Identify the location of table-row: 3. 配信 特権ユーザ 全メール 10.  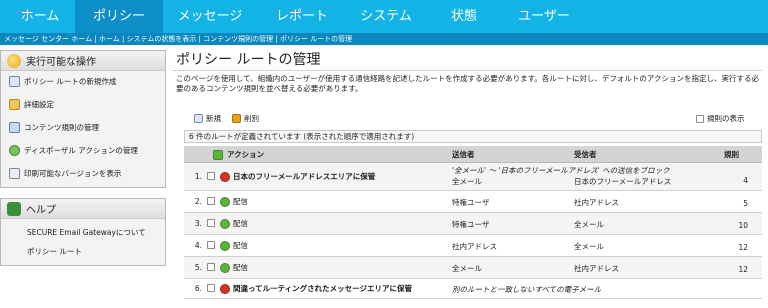
(473, 224).